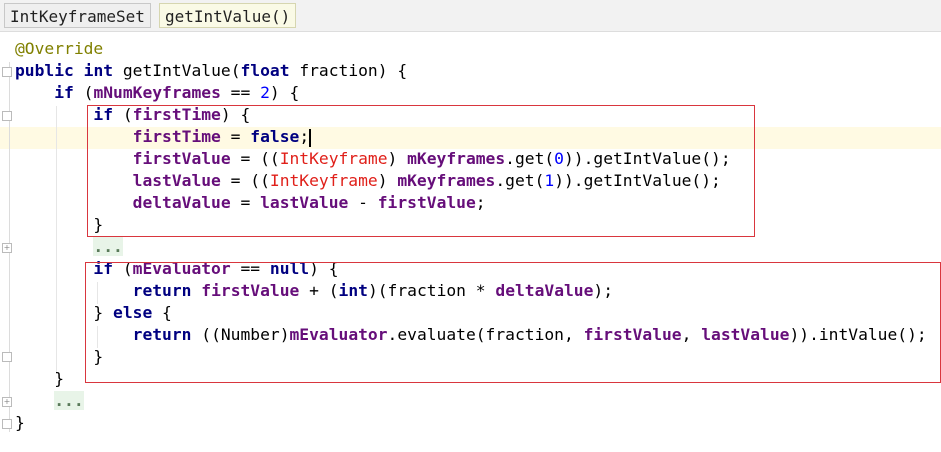 This screenshot has width=941, height=452. I want to click on keyword: if, so click(64, 92).